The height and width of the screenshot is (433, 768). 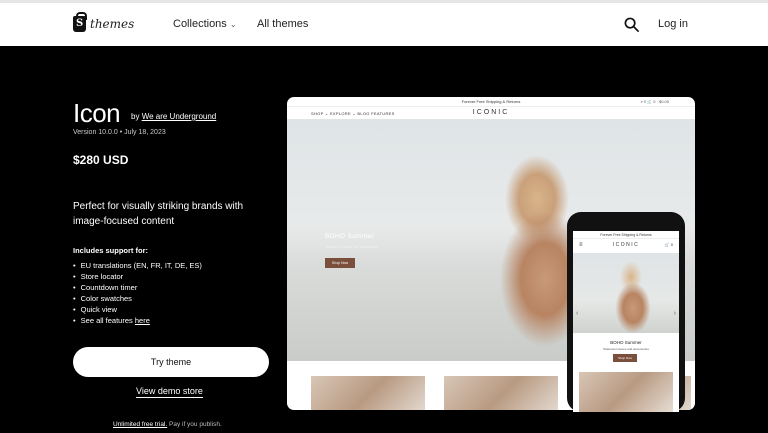 I want to click on shopify-bag-icon, so click(x=80, y=22).